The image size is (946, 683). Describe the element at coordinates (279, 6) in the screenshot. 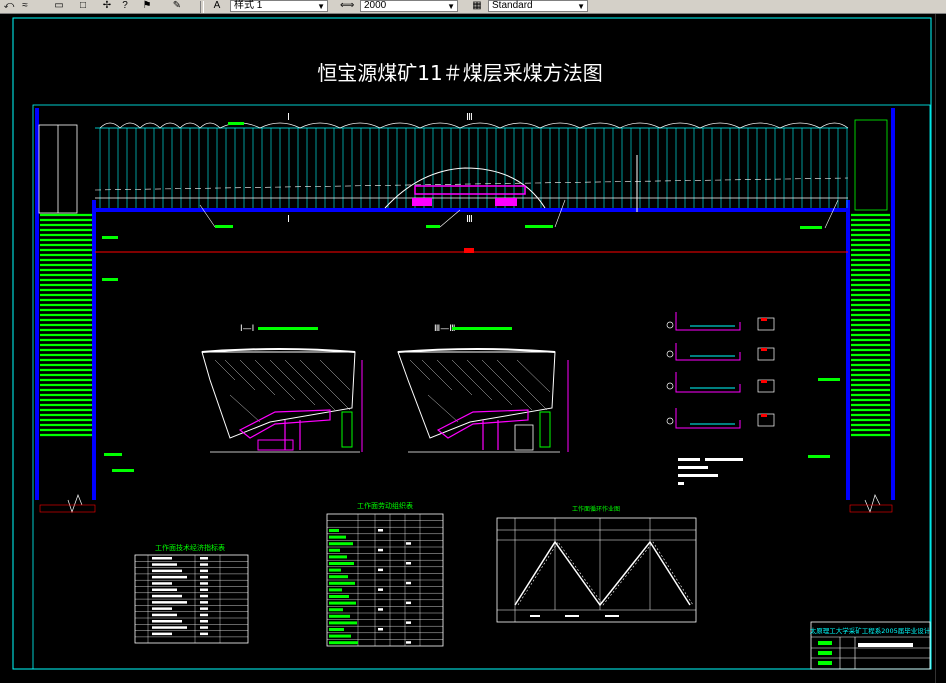

I see `text-style-combo: 样式 1 ▼` at that location.